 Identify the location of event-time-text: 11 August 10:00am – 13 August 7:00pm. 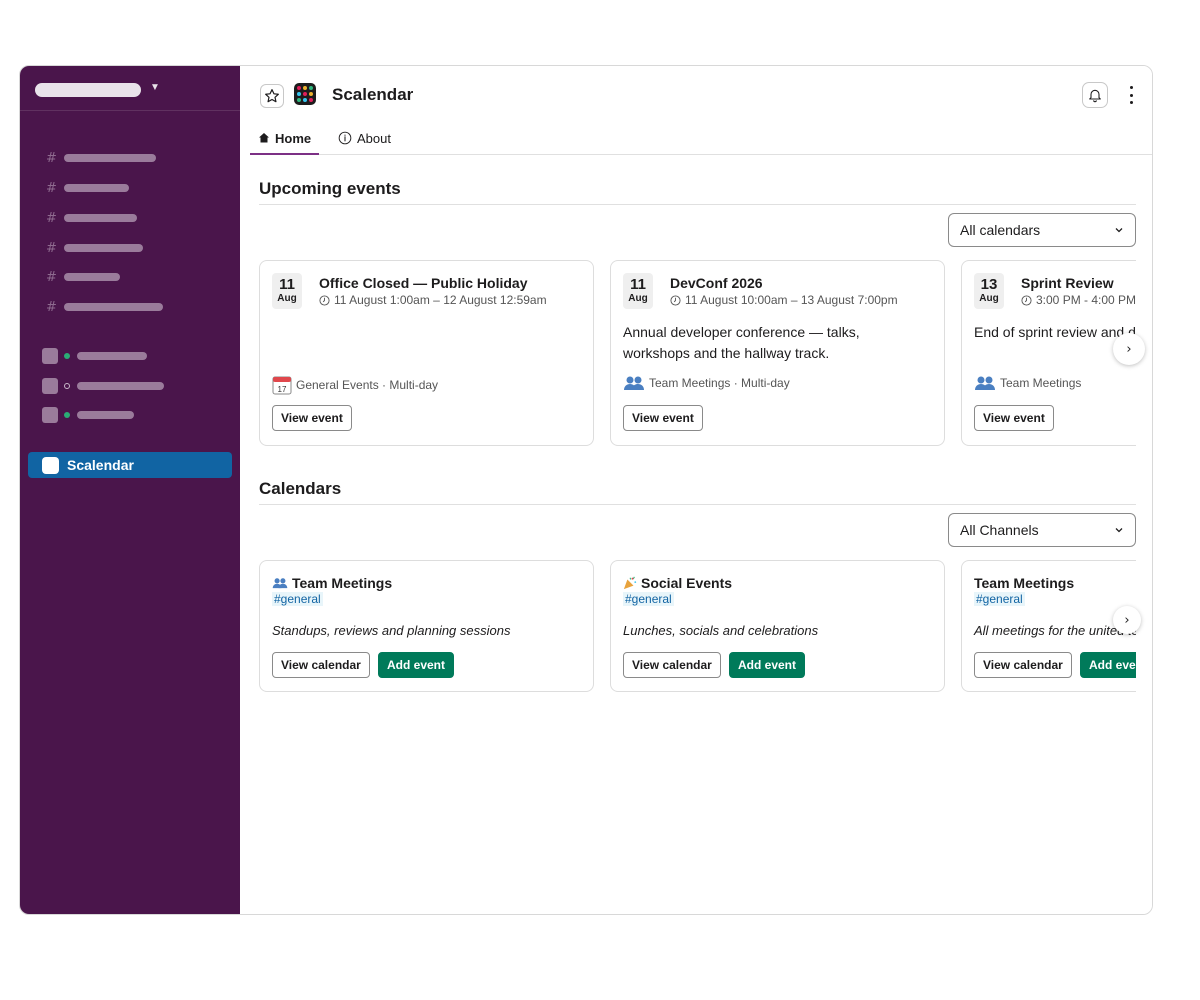
(791, 300).